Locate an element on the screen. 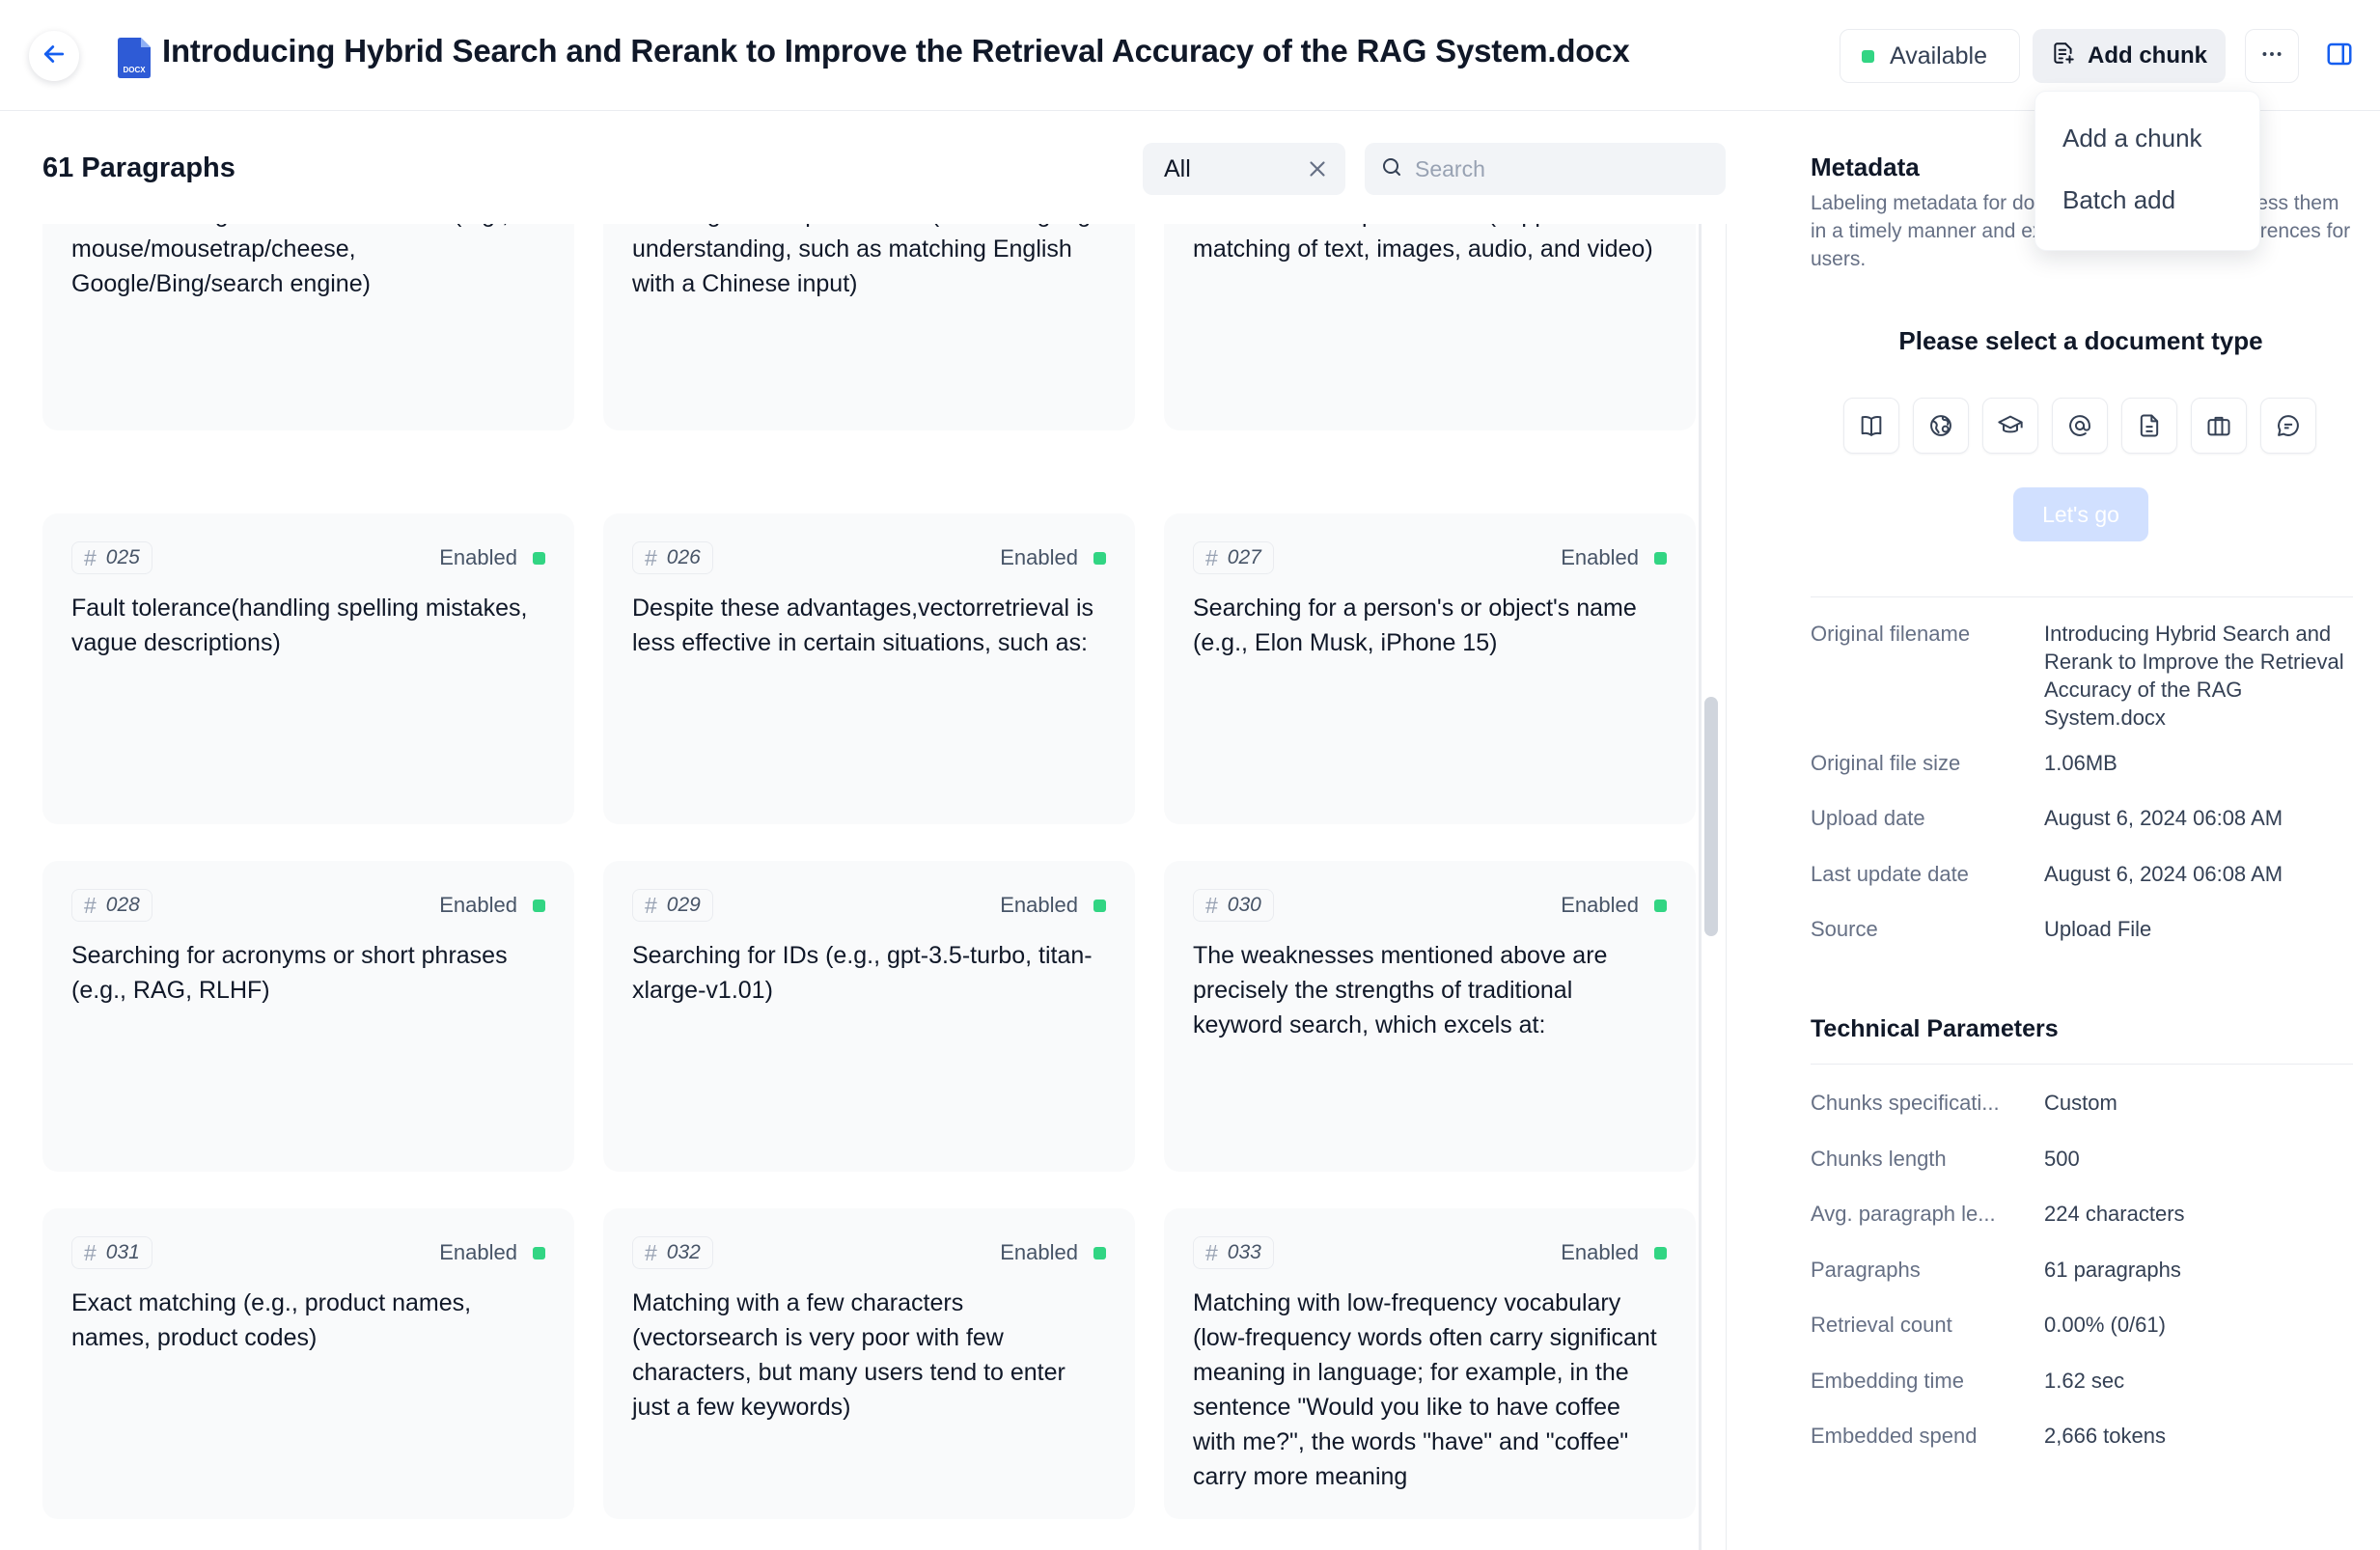 This screenshot has width=2380, height=1550. chat-bubble-icon is located at coordinates (2288, 426).